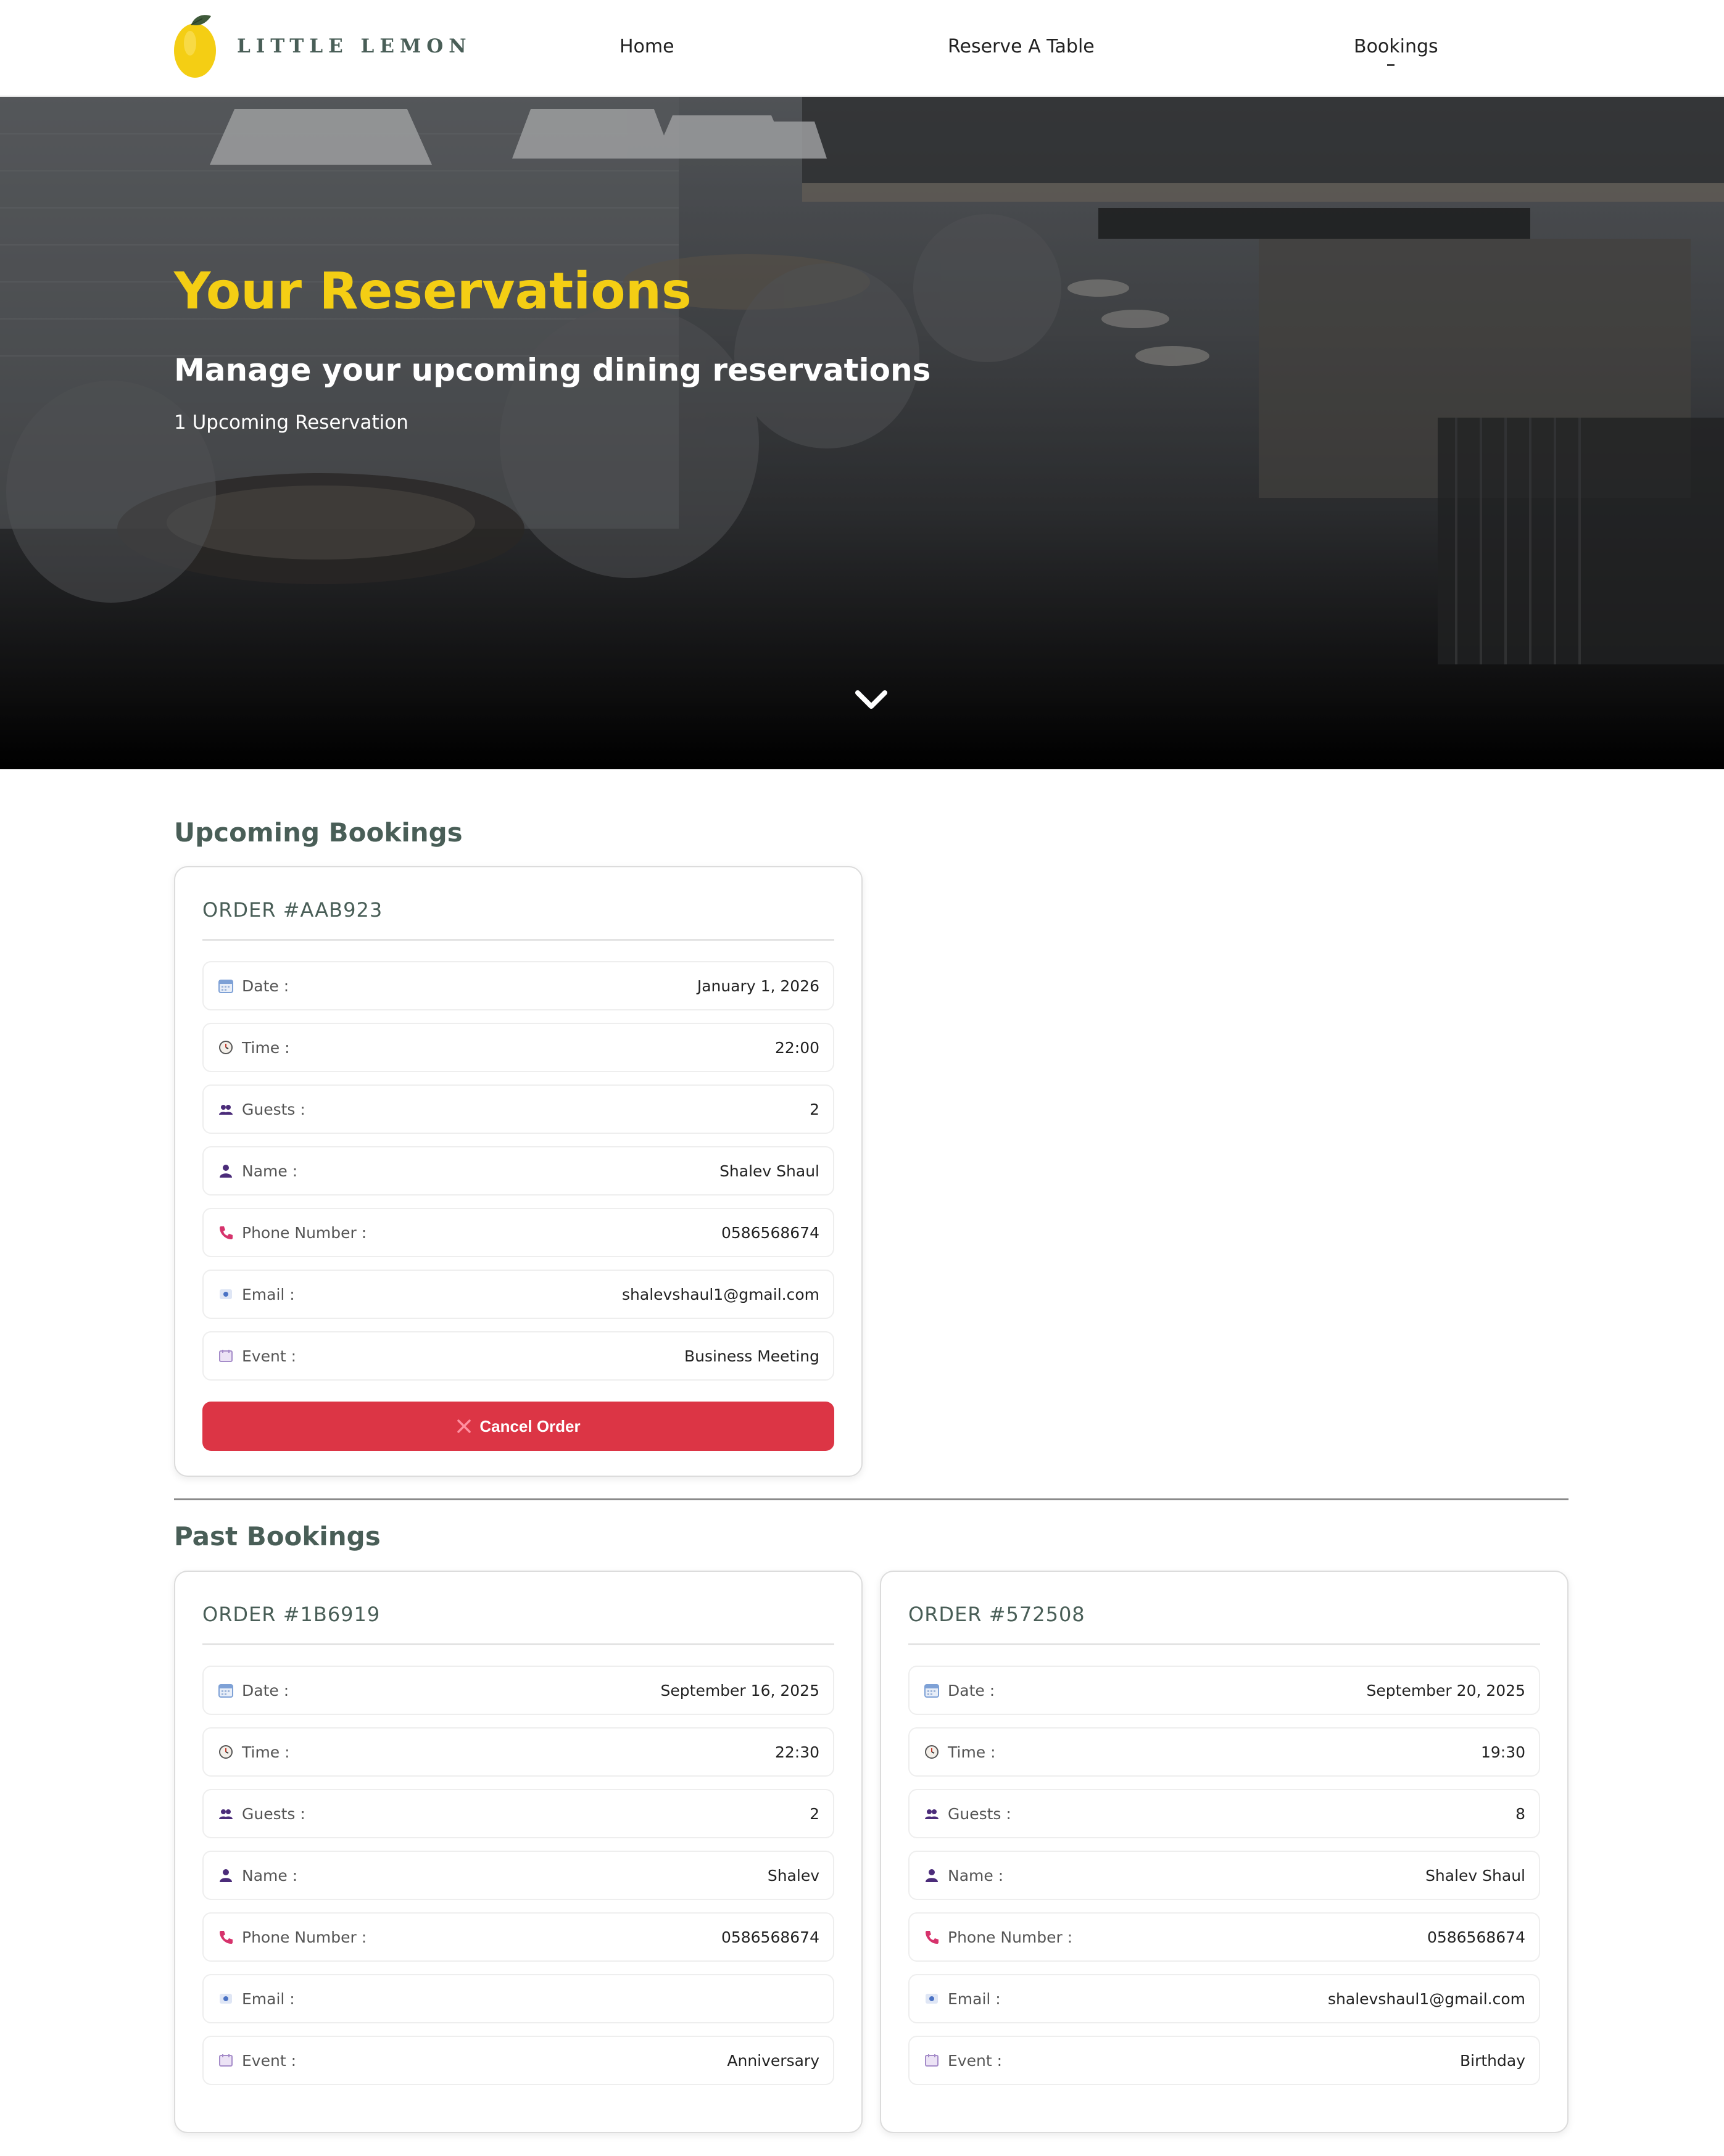 Image resolution: width=1724 pixels, height=2156 pixels. I want to click on hero-subtitle: Manage your upcoming dining reservations, so click(552, 370).